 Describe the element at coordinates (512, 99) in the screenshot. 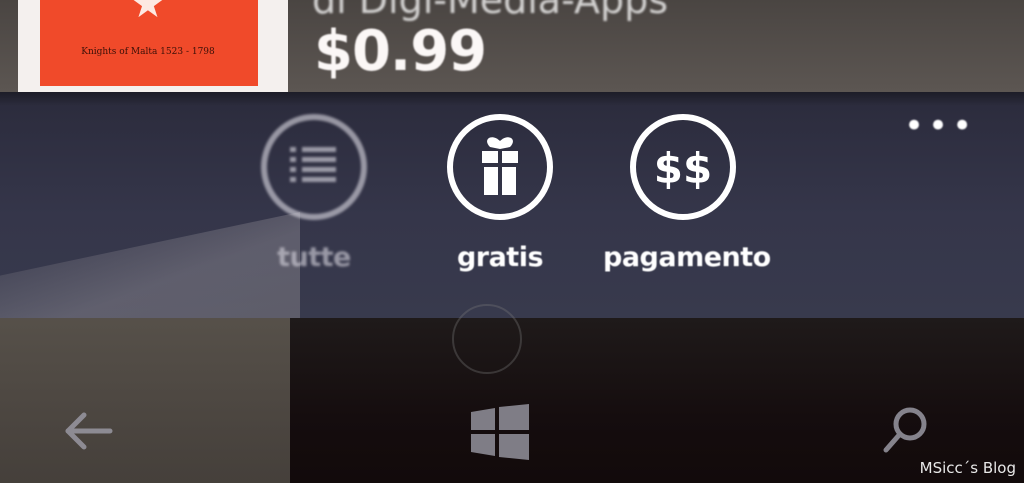

I see `app-bar-shadow` at that location.